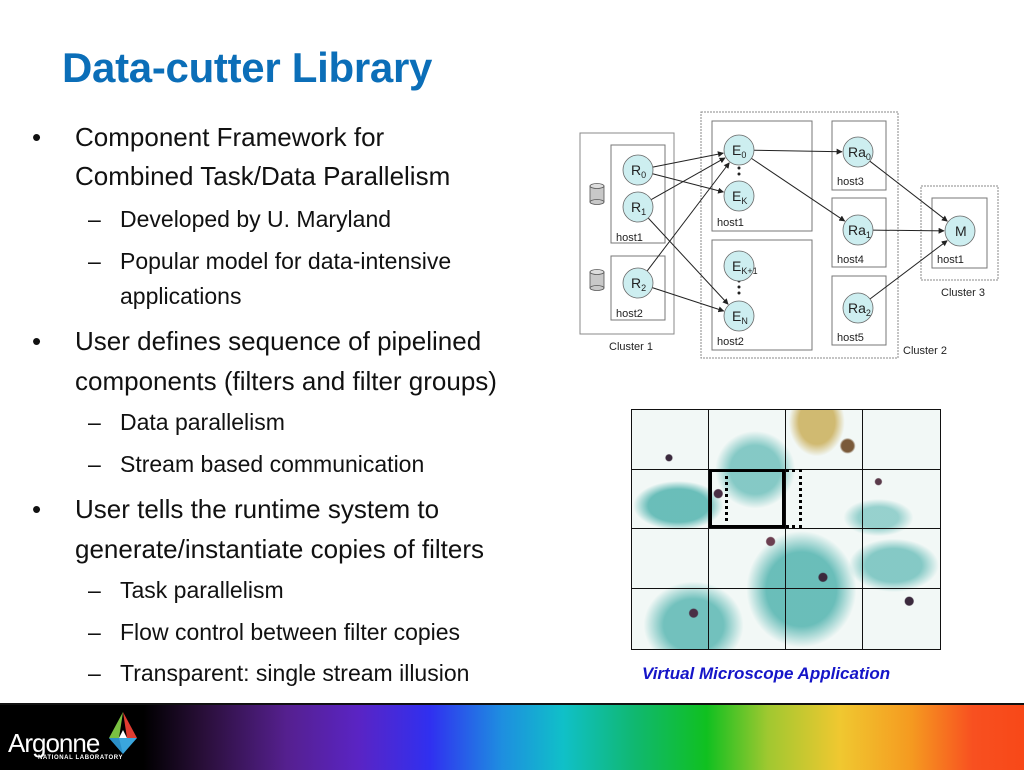 The image size is (1024, 770). What do you see at coordinates (925, 351) in the screenshot?
I see `cluster2-label: Cluster 2` at bounding box center [925, 351].